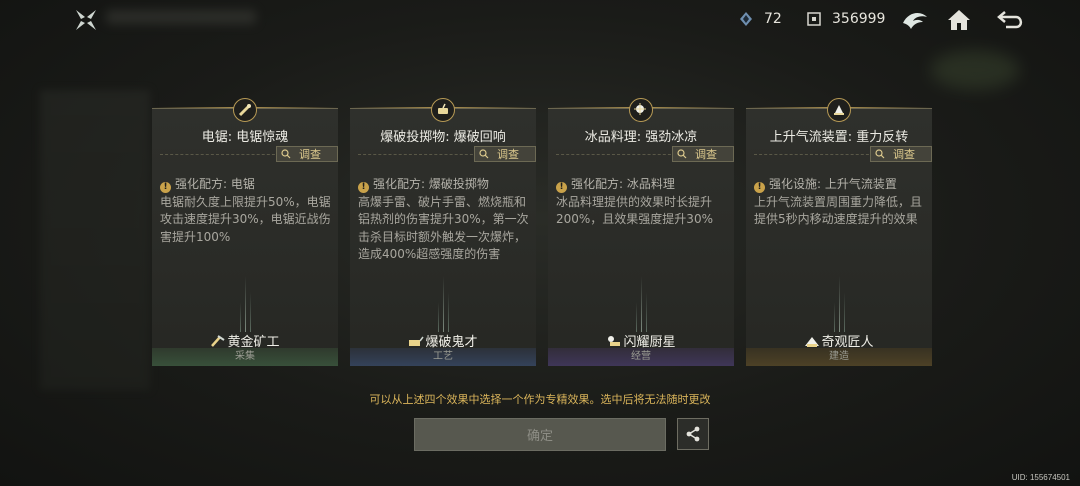 Image resolution: width=1080 pixels, height=486 pixels. What do you see at coordinates (245, 137) in the screenshot?
I see `card-title: 电锯: 电锯惊魂` at bounding box center [245, 137].